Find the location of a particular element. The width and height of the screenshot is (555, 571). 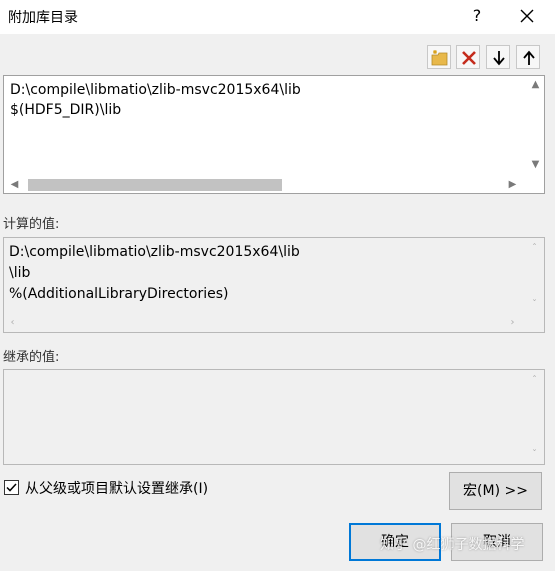

window-title: 附加库目录 is located at coordinates (43, 18).